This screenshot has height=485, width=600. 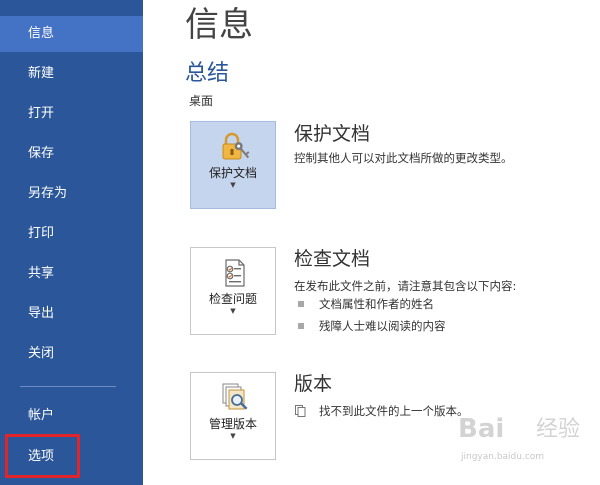 I want to click on watermark-brand: Bai, so click(x=481, y=429).